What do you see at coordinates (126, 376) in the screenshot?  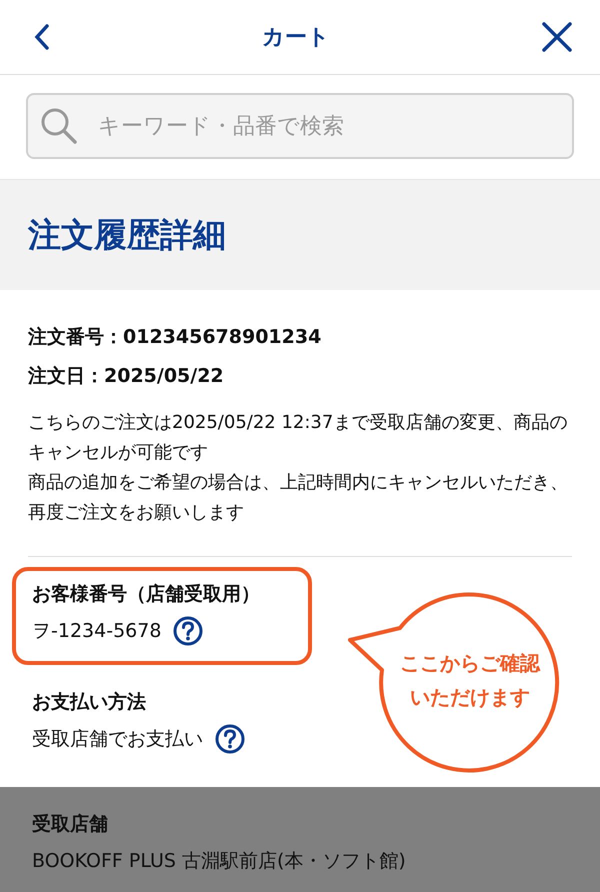 I see `order-info: 注文日：2025/05/22` at bounding box center [126, 376].